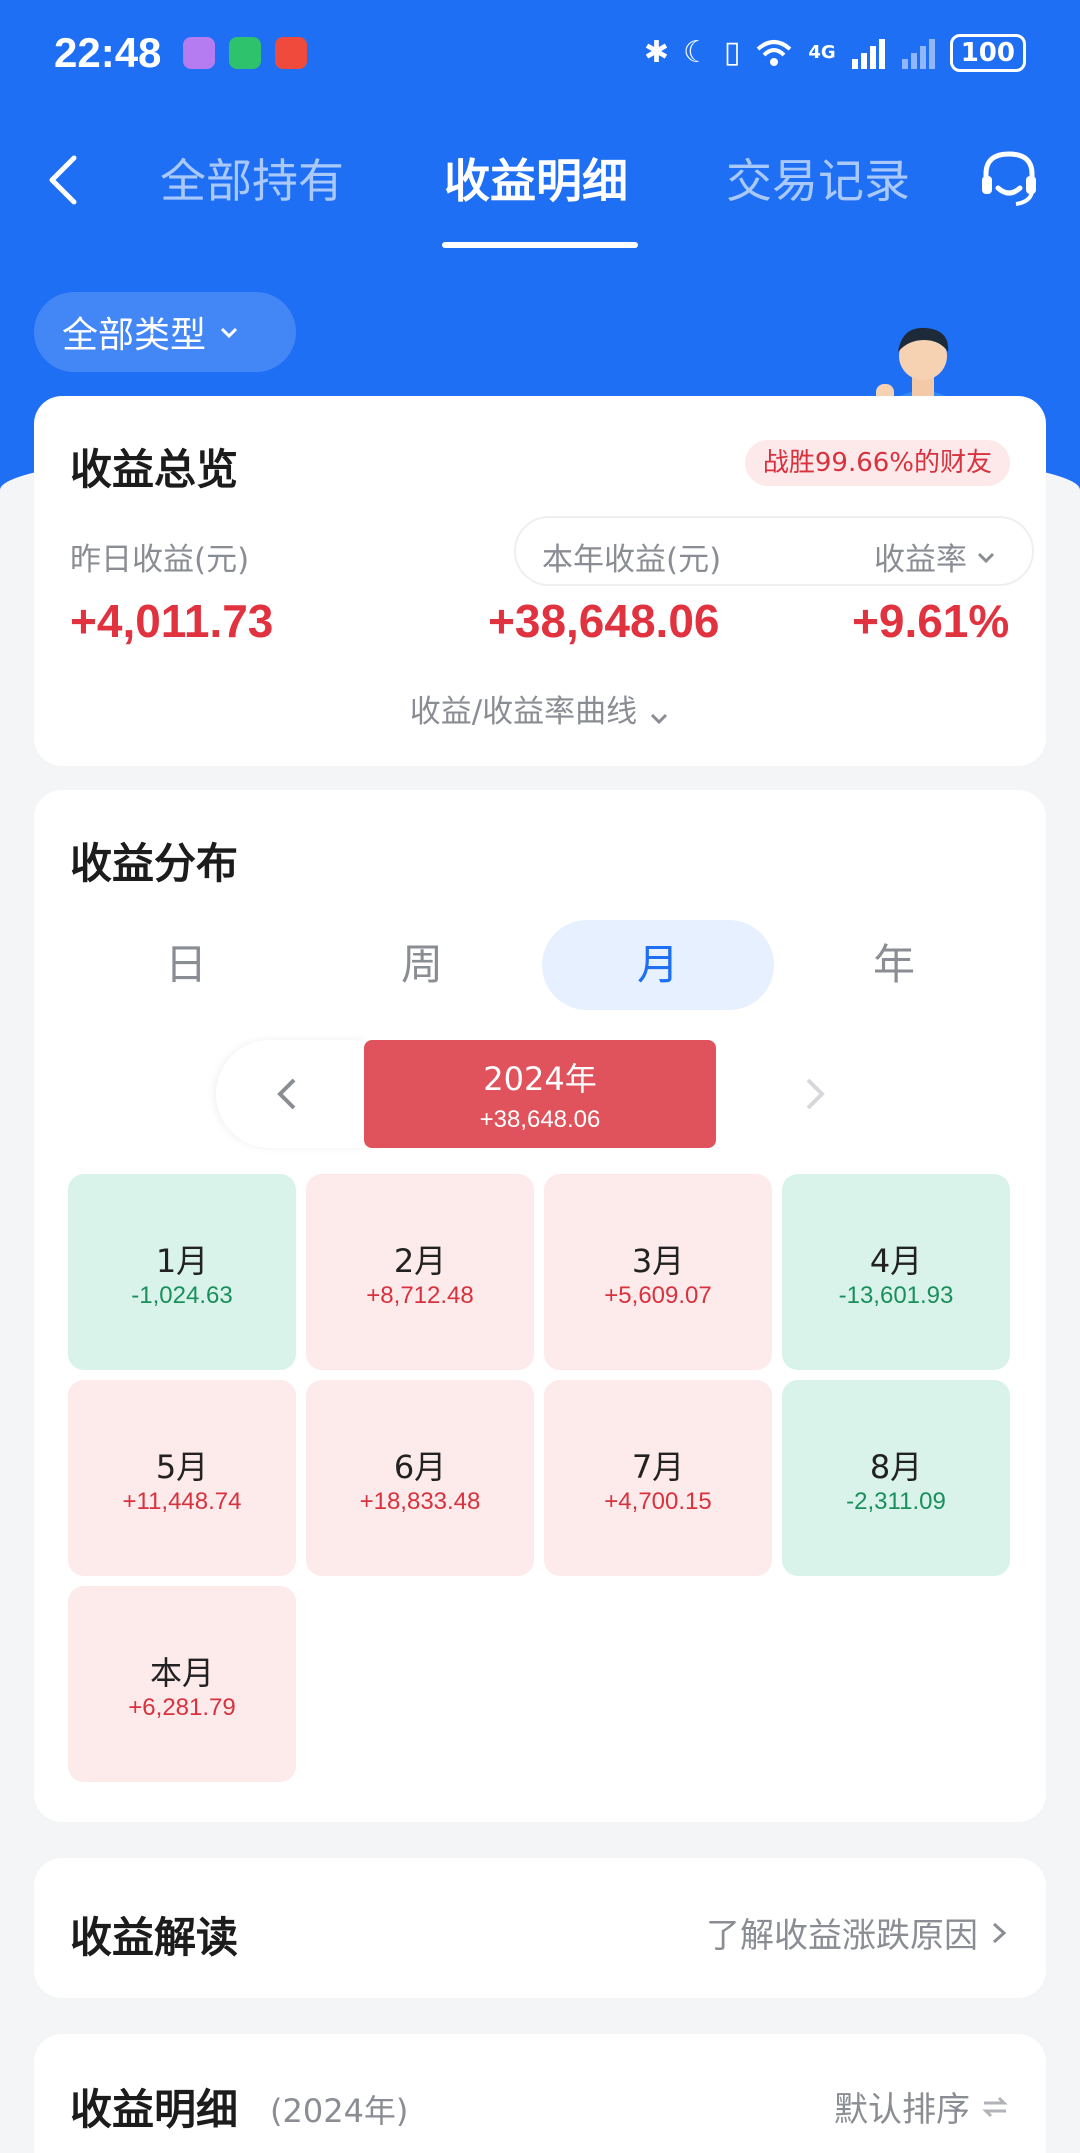 The image size is (1080, 2153). I want to click on detail-year: (2024年), so click(339, 2111).